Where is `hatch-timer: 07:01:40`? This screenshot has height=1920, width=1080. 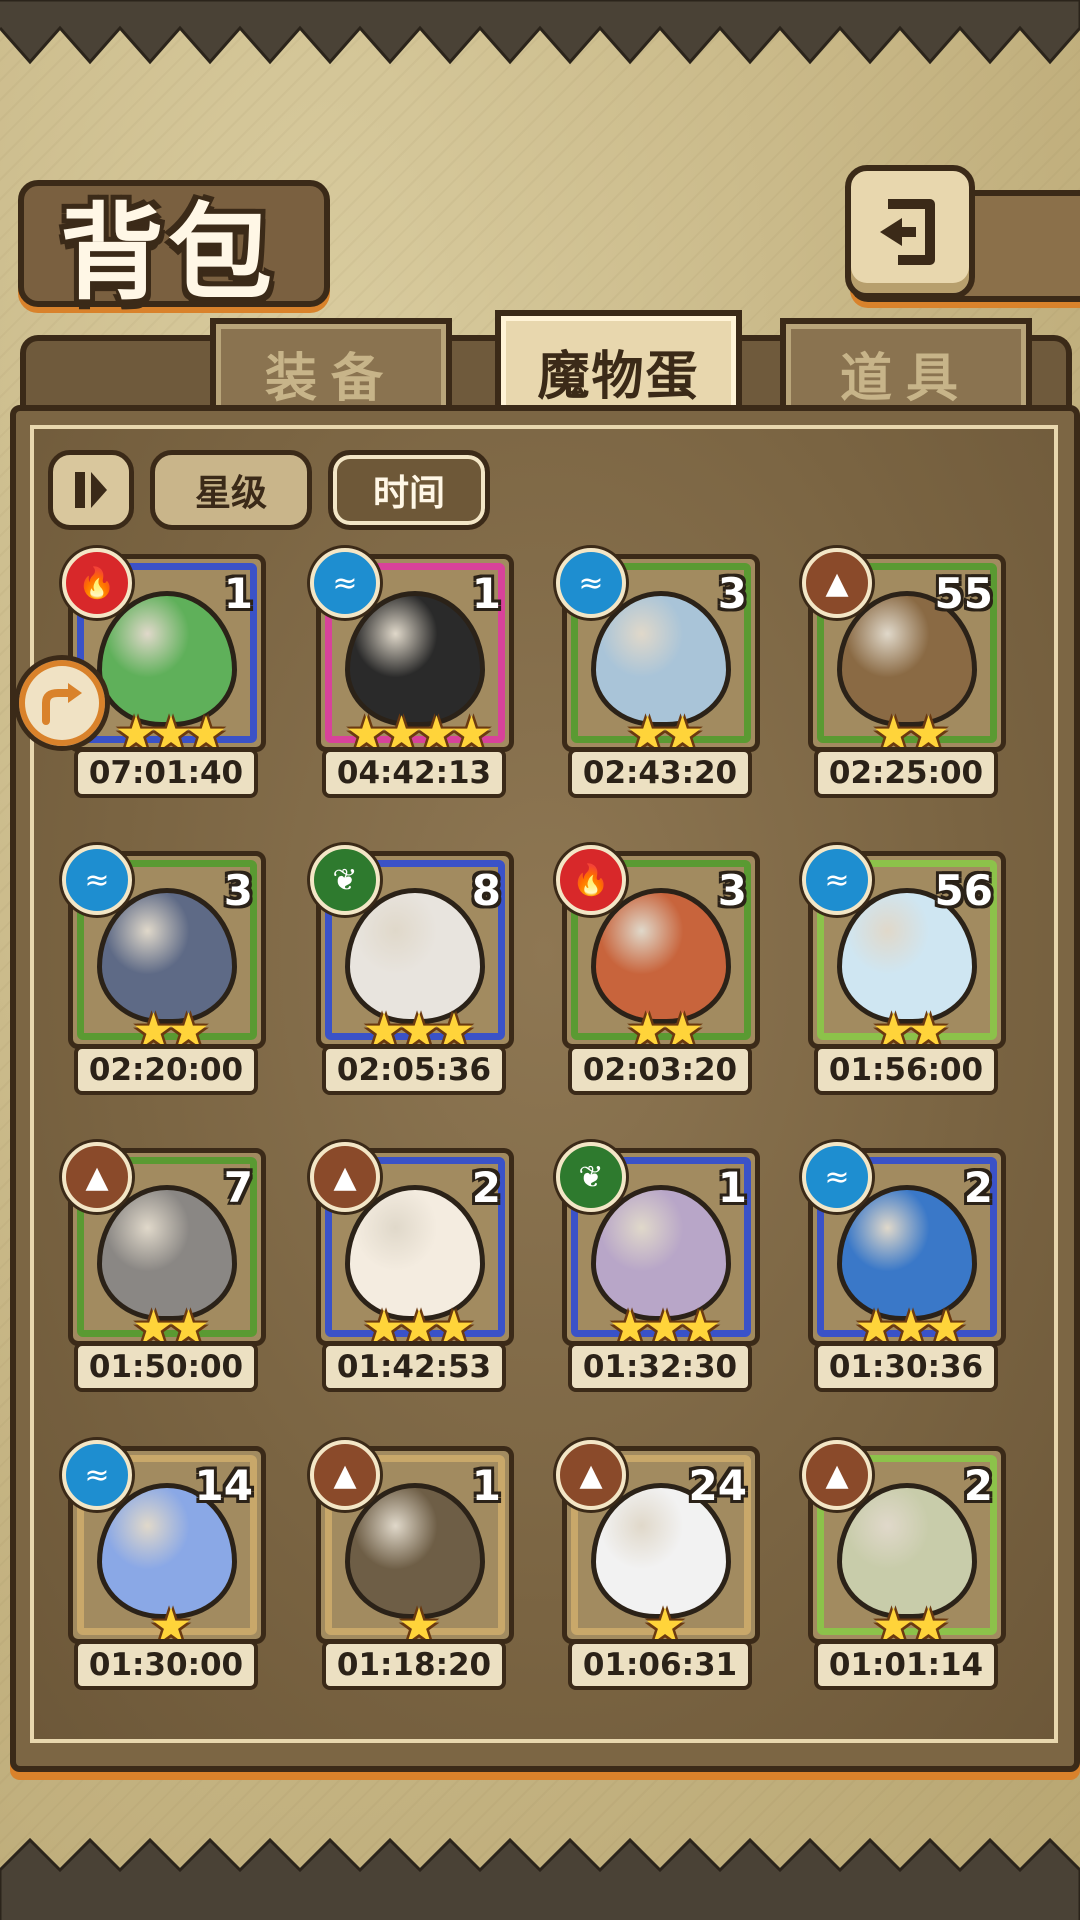 hatch-timer: 07:01:40 is located at coordinates (166, 773).